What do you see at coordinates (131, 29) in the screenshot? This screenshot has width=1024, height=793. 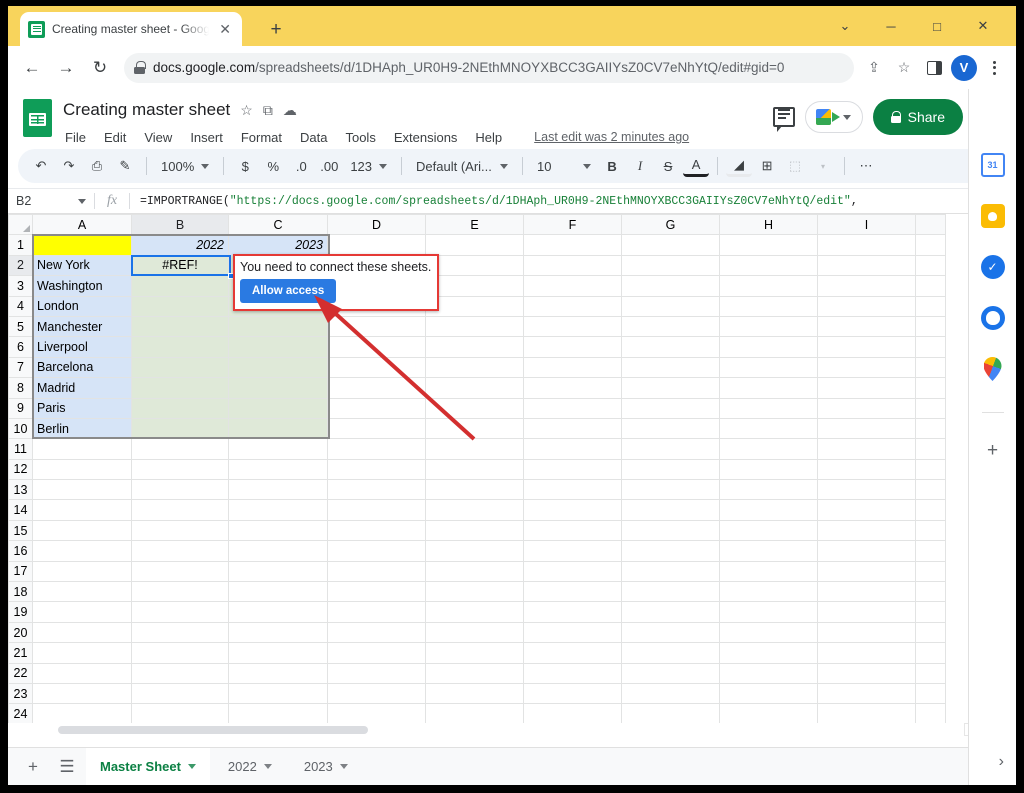 I see `browser-tab: Creating master sheet - Google S ✕` at bounding box center [131, 29].